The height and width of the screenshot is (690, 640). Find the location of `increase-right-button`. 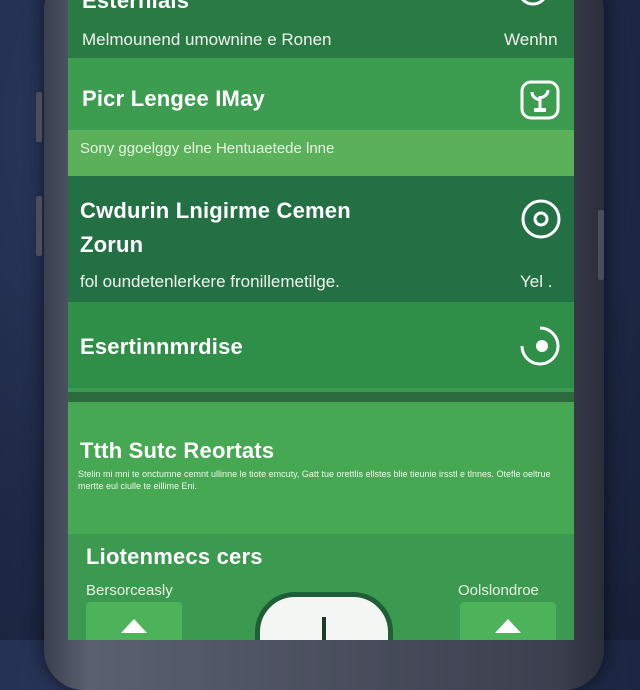

increase-right-button is located at coordinates (508, 621).